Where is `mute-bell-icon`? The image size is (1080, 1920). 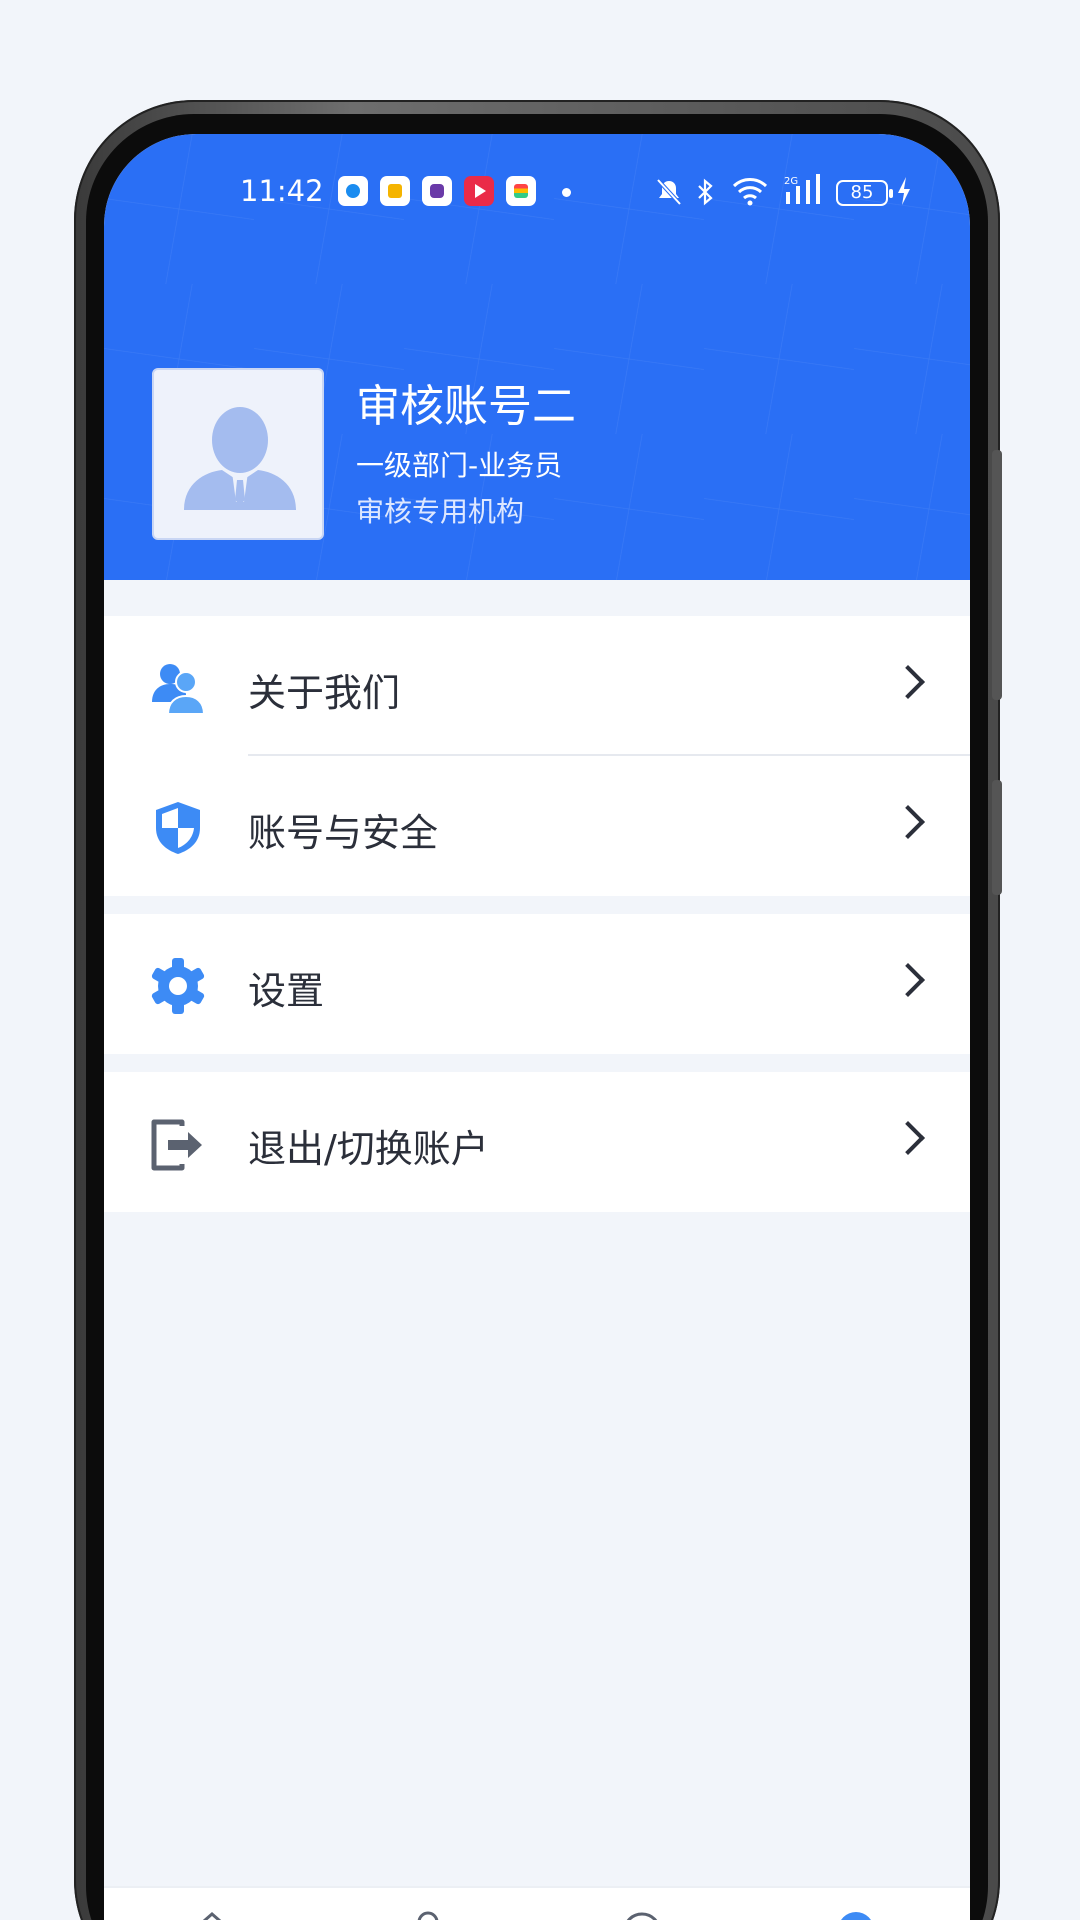 mute-bell-icon is located at coordinates (669, 192).